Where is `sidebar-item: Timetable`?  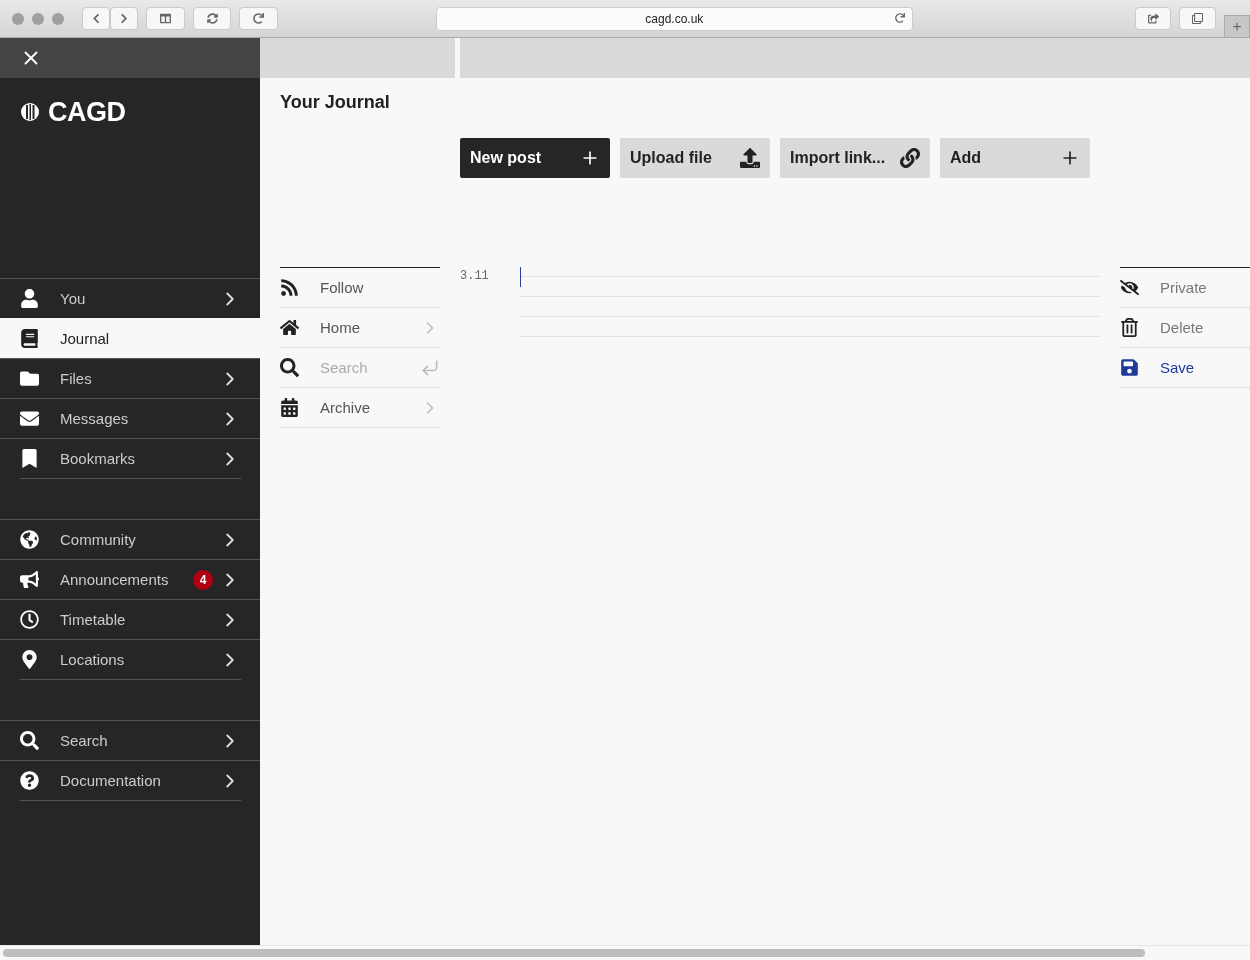
sidebar-item: Timetable is located at coordinates (130, 619).